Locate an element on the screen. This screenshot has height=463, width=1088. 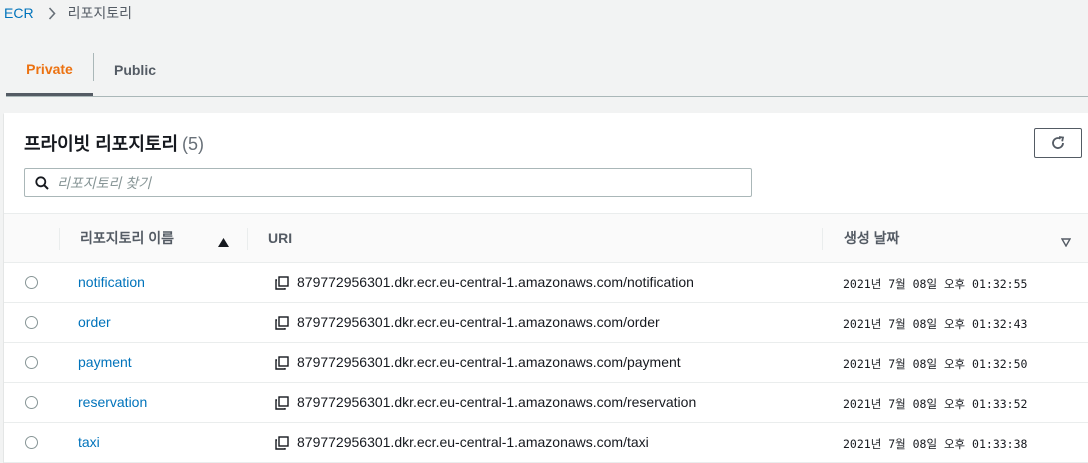
column-header-uri: URI is located at coordinates (280, 238).